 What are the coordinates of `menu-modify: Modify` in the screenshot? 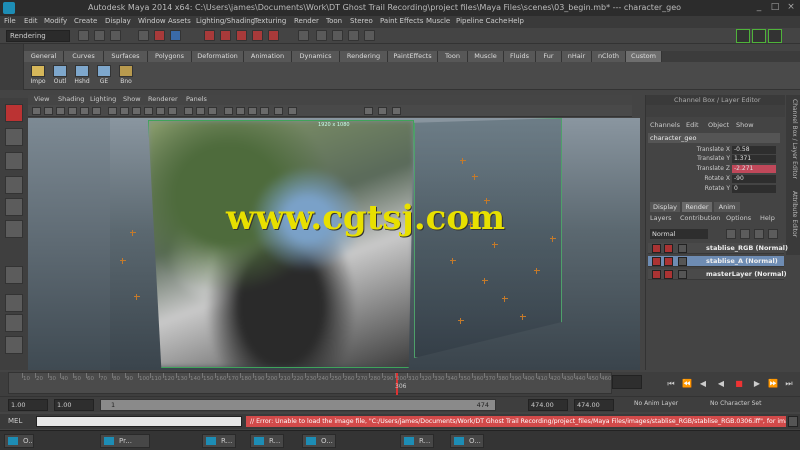 It's located at (55, 21).